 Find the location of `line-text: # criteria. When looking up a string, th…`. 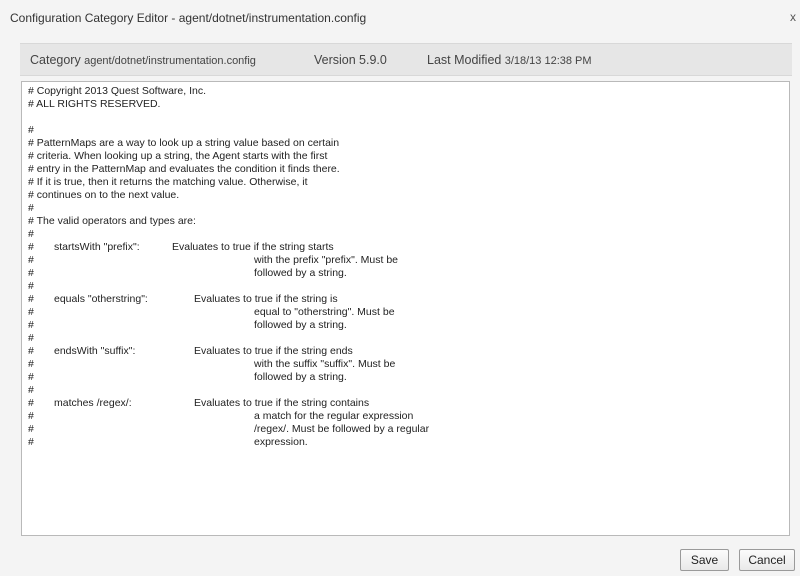

line-text: # criteria. When looking up a string, th… is located at coordinates (178, 156).